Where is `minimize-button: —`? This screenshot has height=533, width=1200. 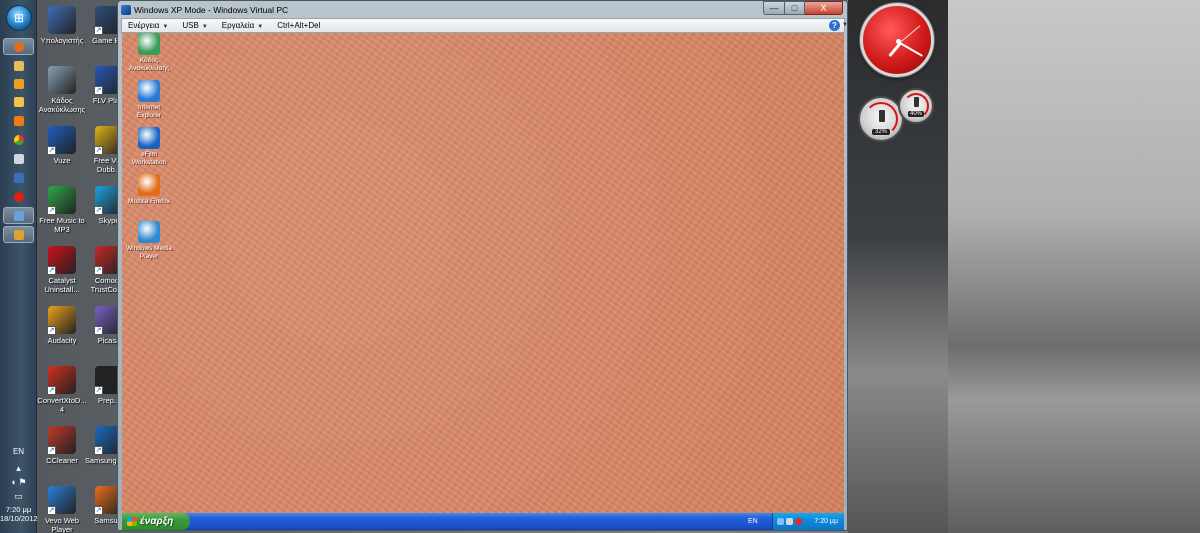 minimize-button: — is located at coordinates (774, 8).